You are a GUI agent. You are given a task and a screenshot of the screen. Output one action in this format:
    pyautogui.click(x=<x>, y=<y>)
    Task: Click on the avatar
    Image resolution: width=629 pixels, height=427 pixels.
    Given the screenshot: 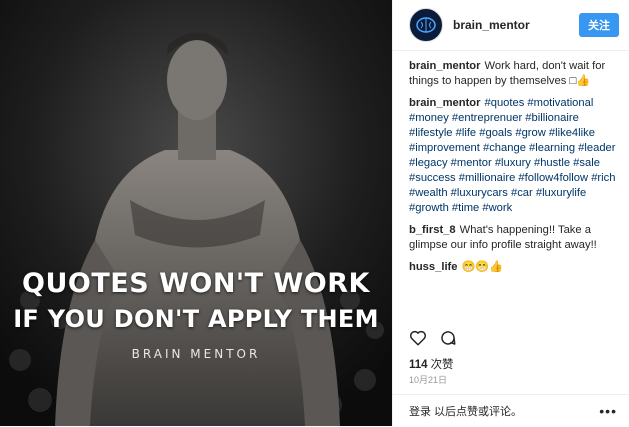 What is the action you would take?
    pyautogui.click(x=426, y=25)
    